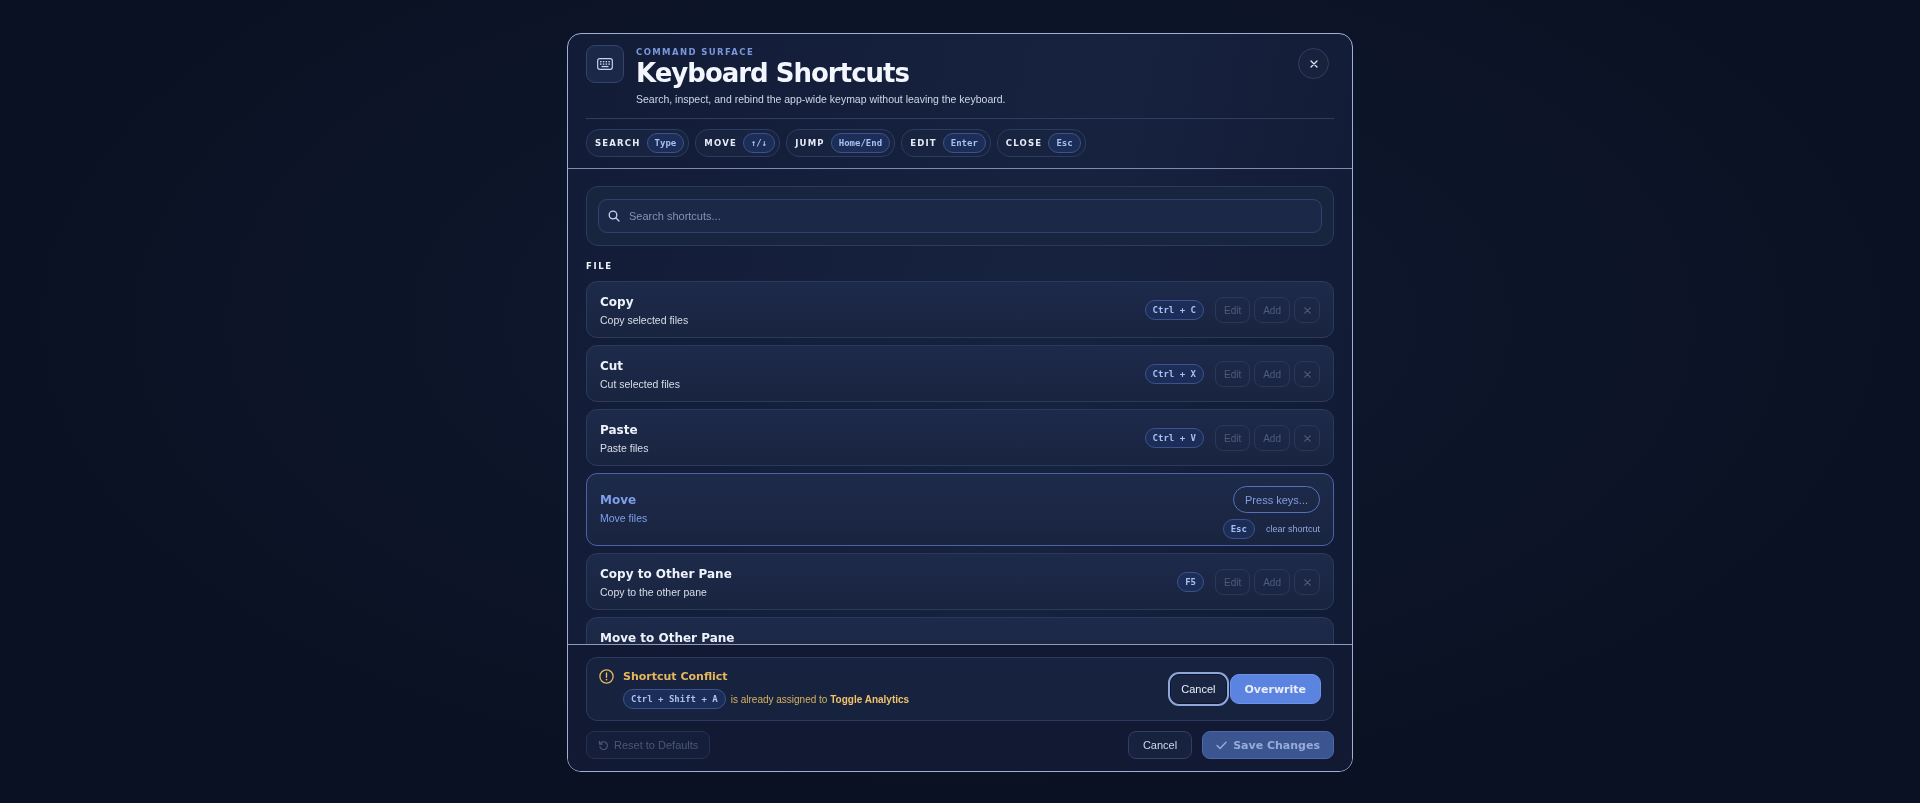 The height and width of the screenshot is (803, 1920). Describe the element at coordinates (810, 143) in the screenshot. I see `hint-label: JUMP` at that location.